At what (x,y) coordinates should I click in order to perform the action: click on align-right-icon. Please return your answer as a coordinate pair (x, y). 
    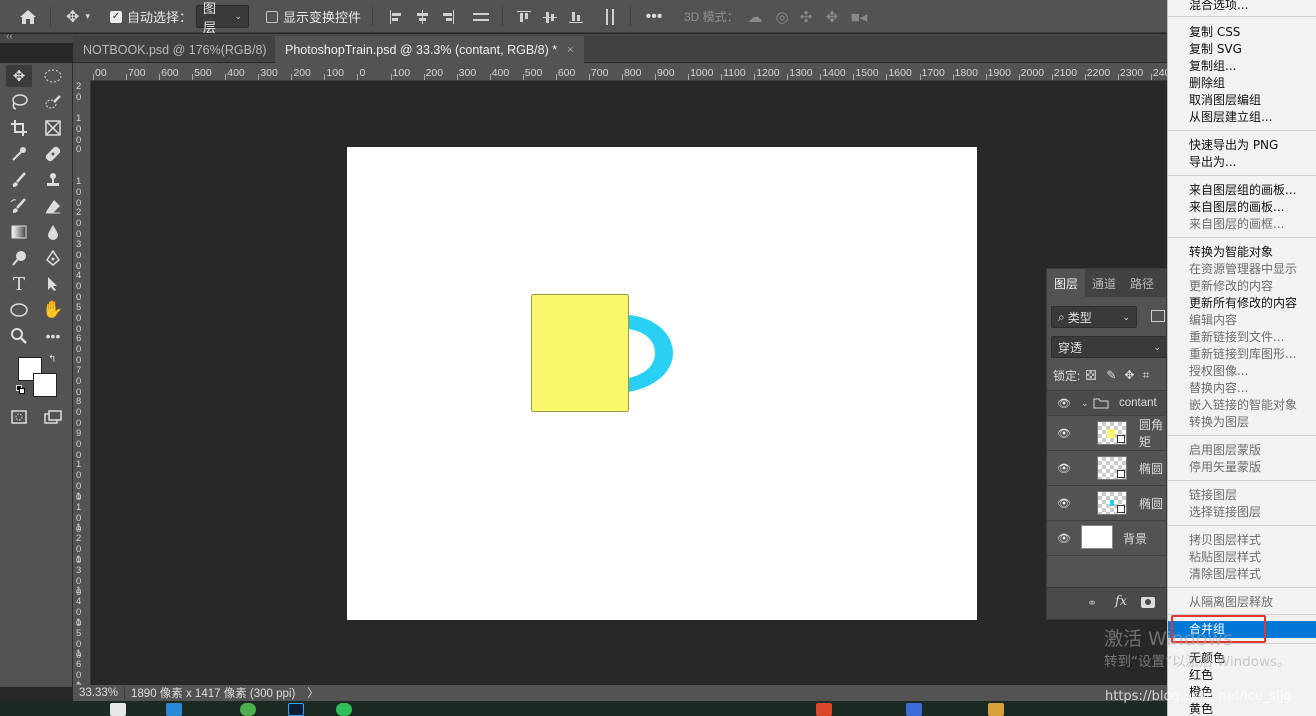
    Looking at the image, I should click on (448, 16).